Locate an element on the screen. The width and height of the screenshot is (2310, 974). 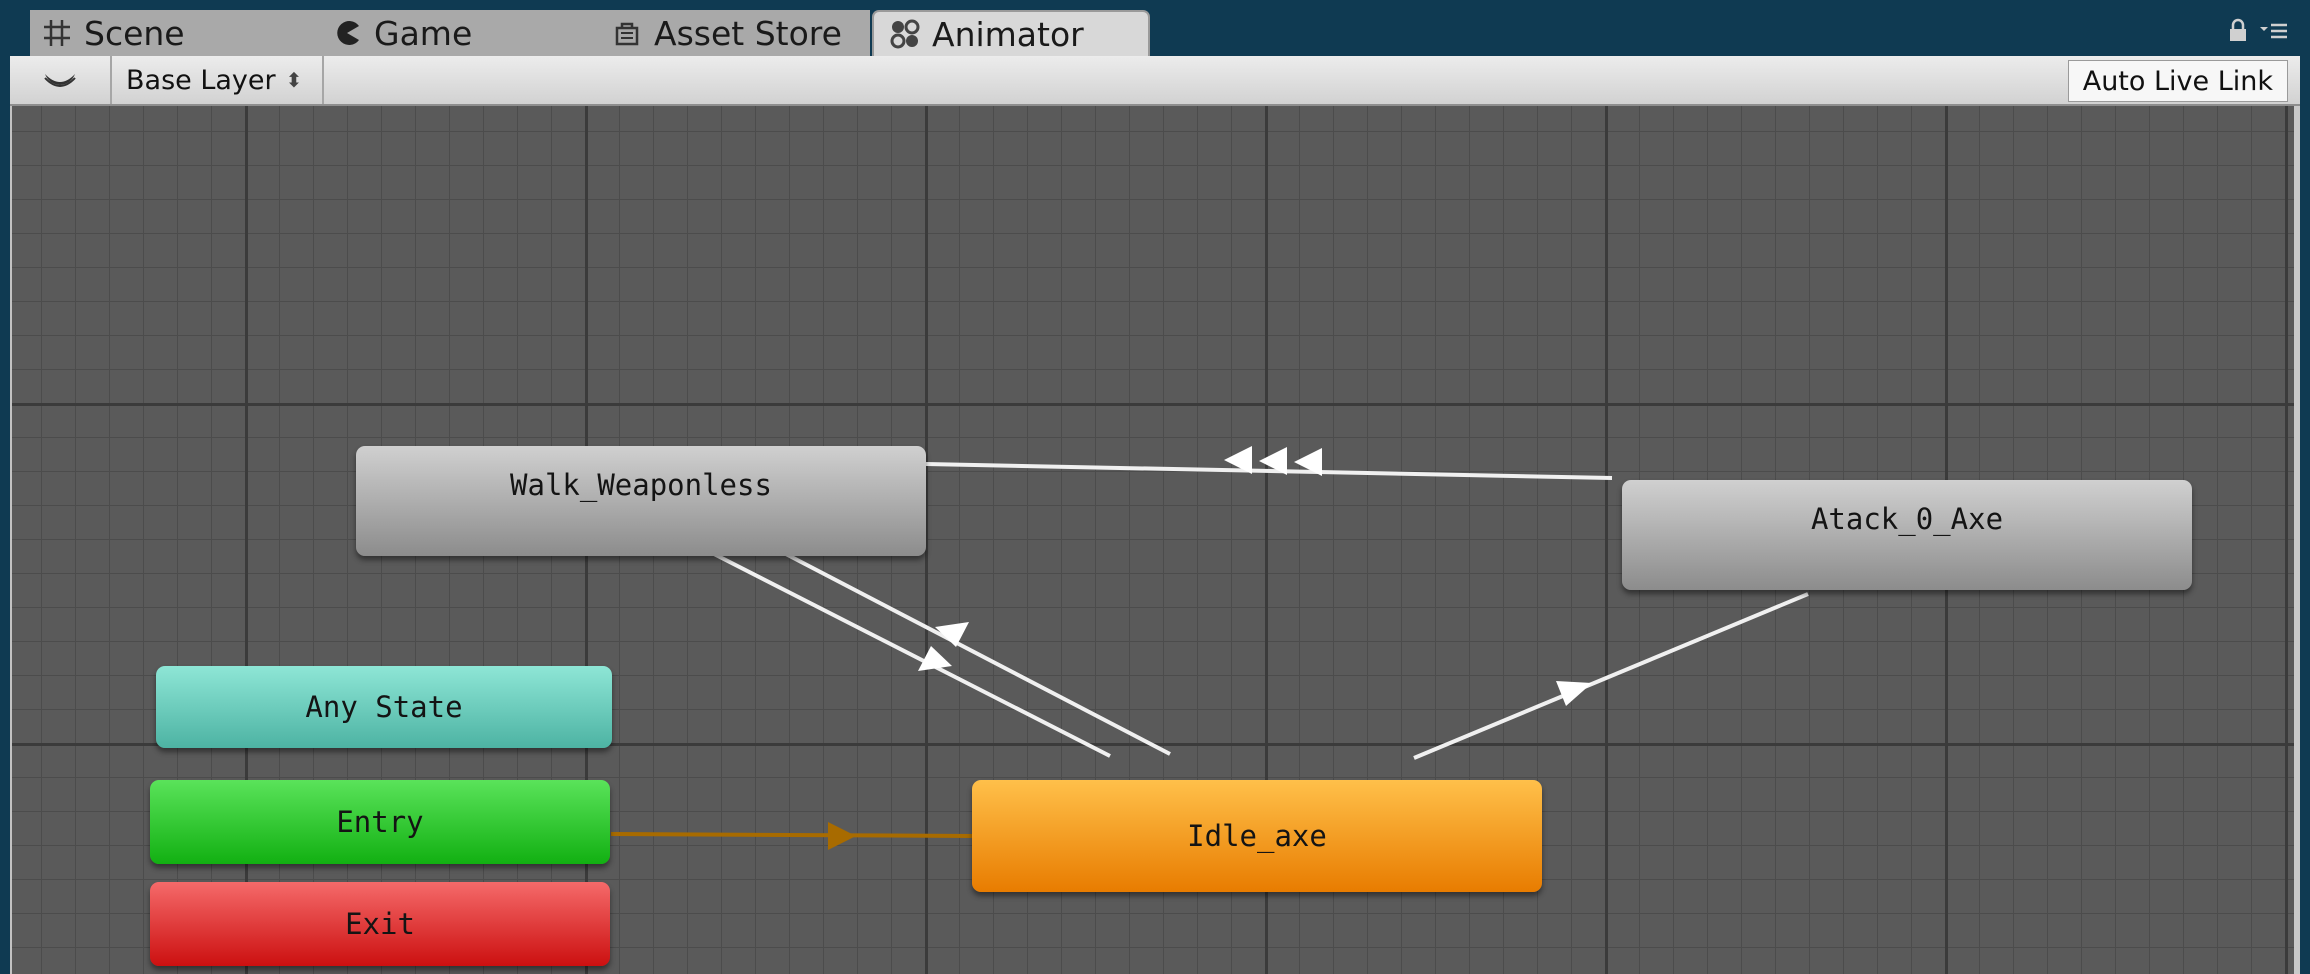
transition-walk-to-idle is located at coordinates (912, 655).